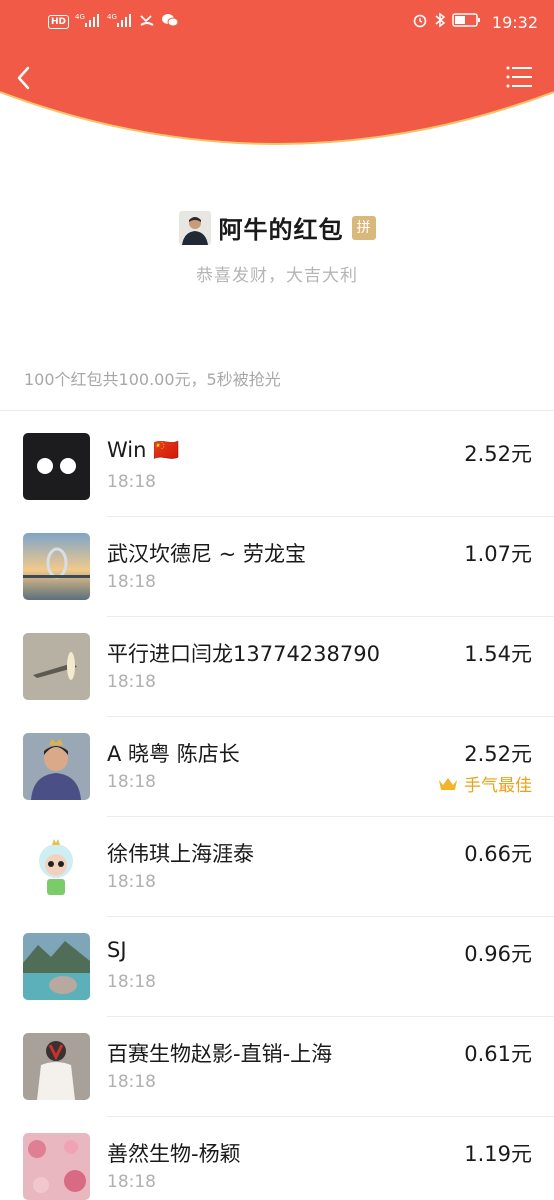  What do you see at coordinates (277, 567) in the screenshot?
I see `list-item: 武汉坎德尼 ~ 劳龙宝 18:18 1.07元` at bounding box center [277, 567].